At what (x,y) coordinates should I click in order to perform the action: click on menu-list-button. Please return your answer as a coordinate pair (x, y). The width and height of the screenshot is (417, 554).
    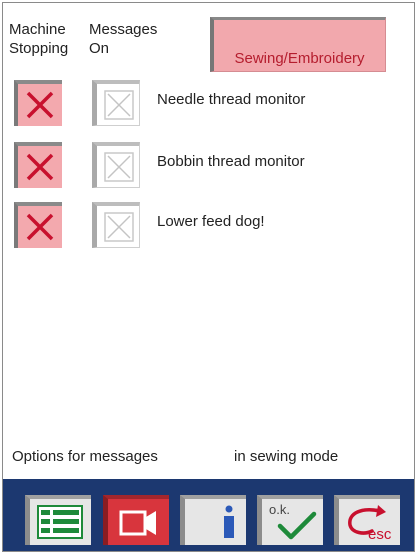
    Looking at the image, I should click on (58, 520).